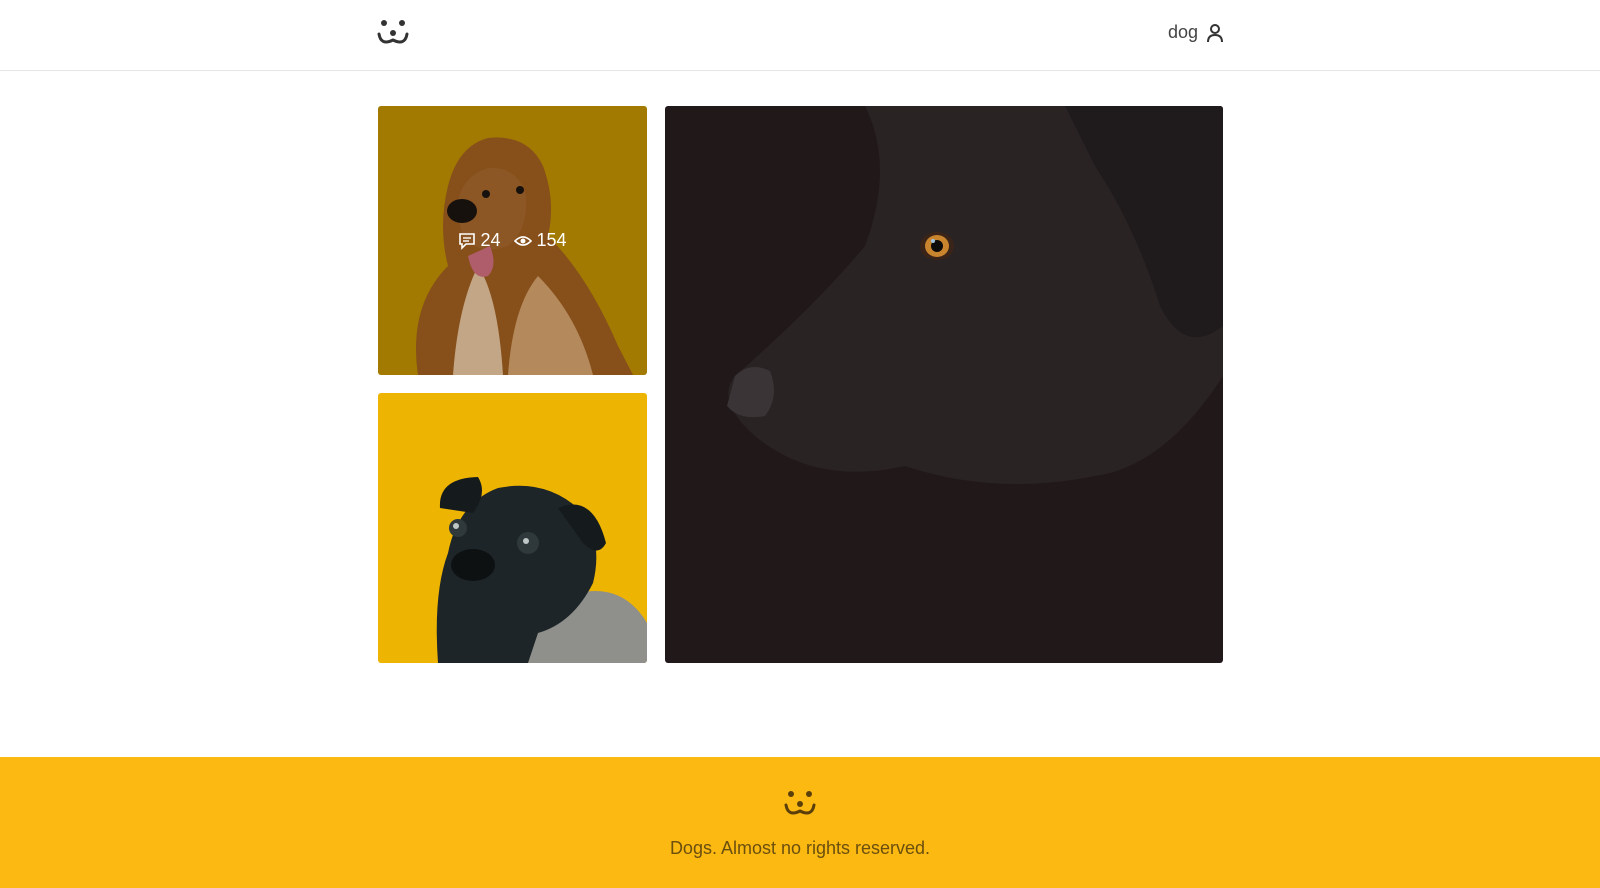 The width and height of the screenshot is (1600, 888). What do you see at coordinates (800, 35) in the screenshot?
I see `header: dog` at bounding box center [800, 35].